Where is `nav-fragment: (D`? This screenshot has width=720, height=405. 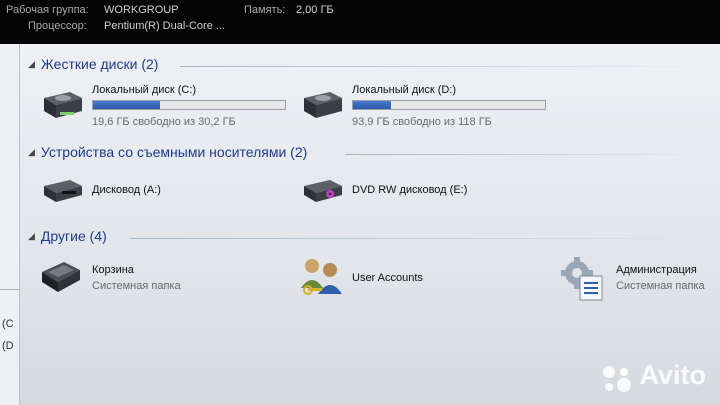
nav-fragment: (D is located at coordinates (8, 346).